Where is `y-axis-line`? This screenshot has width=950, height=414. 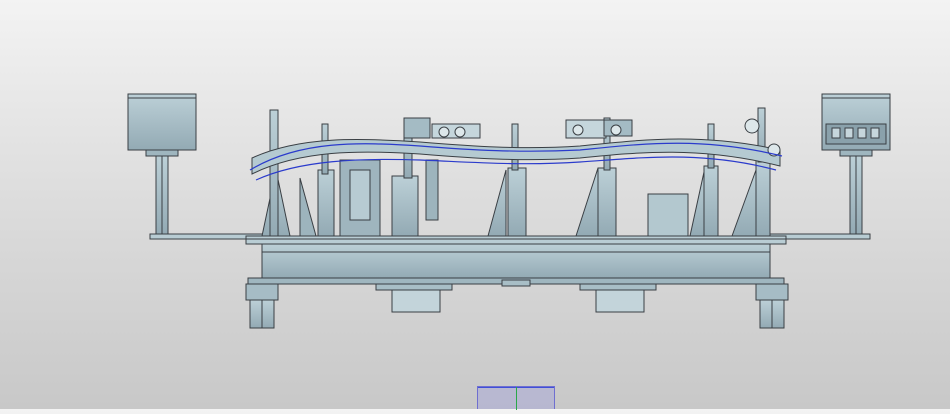
y-axis-line is located at coordinates (516, 398).